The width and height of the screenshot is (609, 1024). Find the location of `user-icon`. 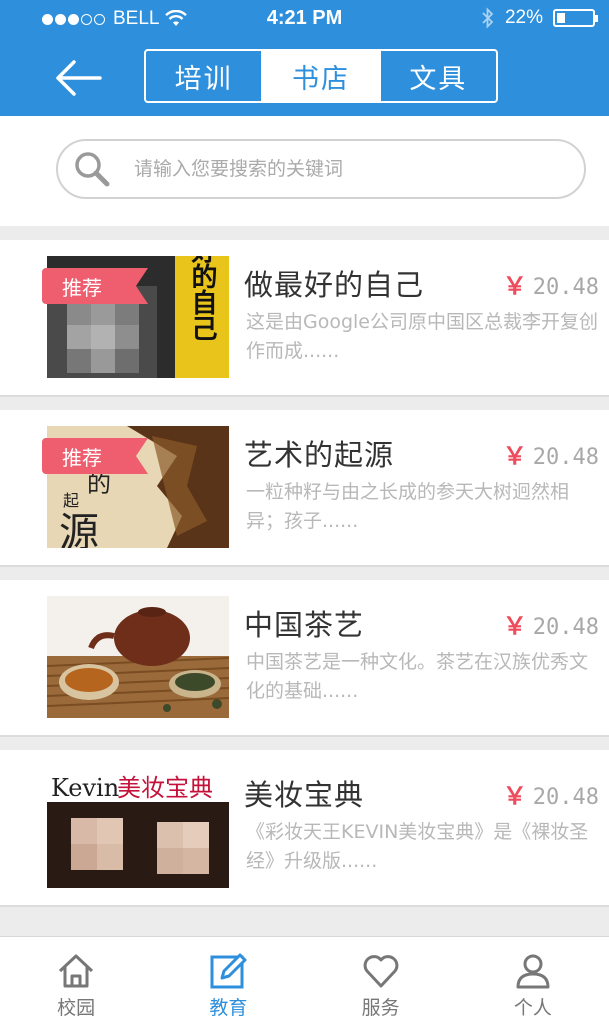

user-icon is located at coordinates (533, 971).